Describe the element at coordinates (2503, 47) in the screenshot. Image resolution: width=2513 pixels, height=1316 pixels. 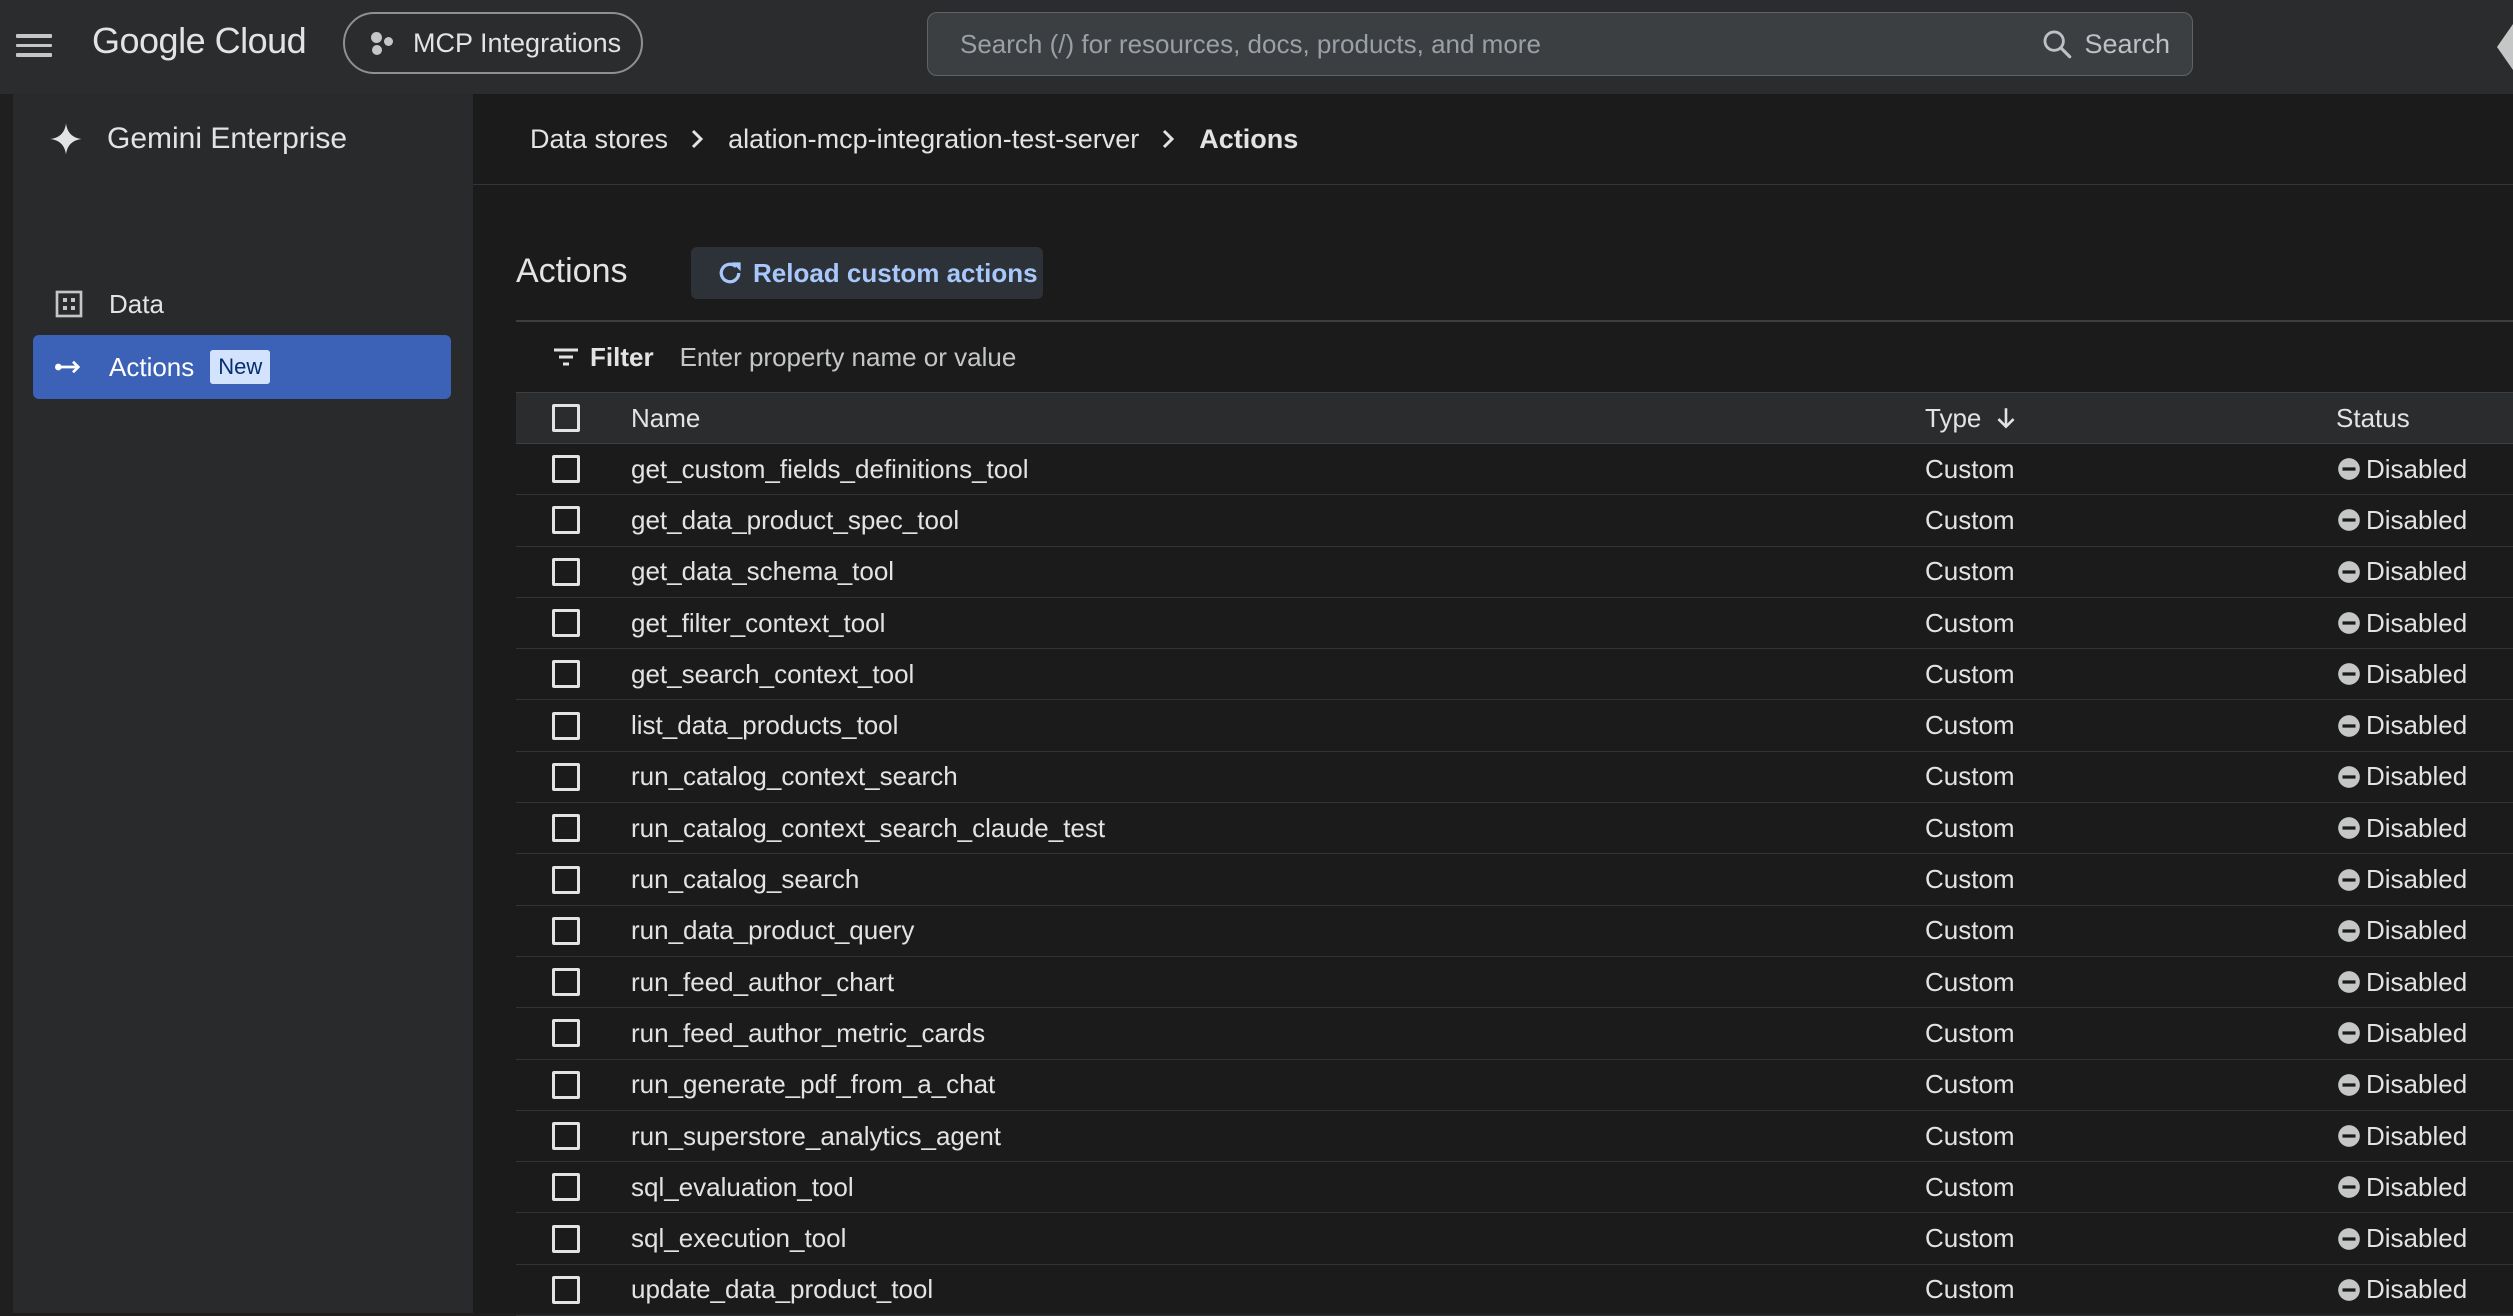
I see `collapse-arrow-icon` at that location.